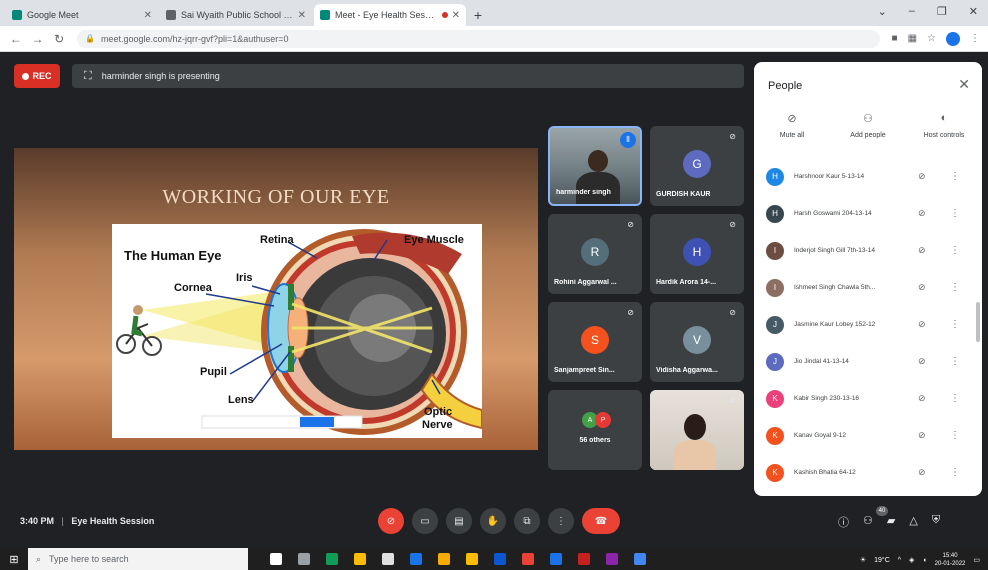  Describe the element at coordinates (895, 38) in the screenshot. I see `camera-permission-icon: ■` at that location.